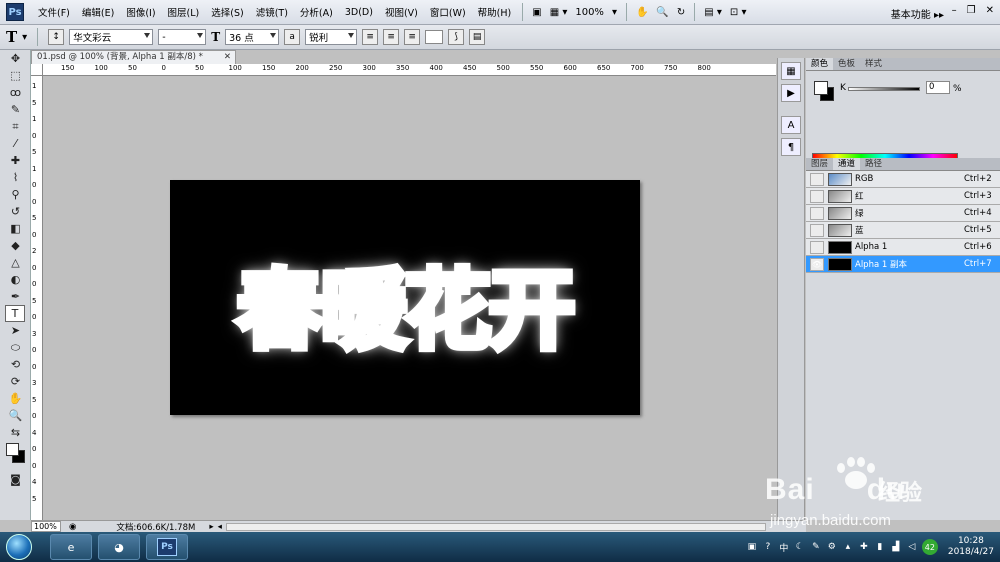 This screenshot has width=1000, height=562. I want to click on volume-icon: ◁, so click(912, 547).